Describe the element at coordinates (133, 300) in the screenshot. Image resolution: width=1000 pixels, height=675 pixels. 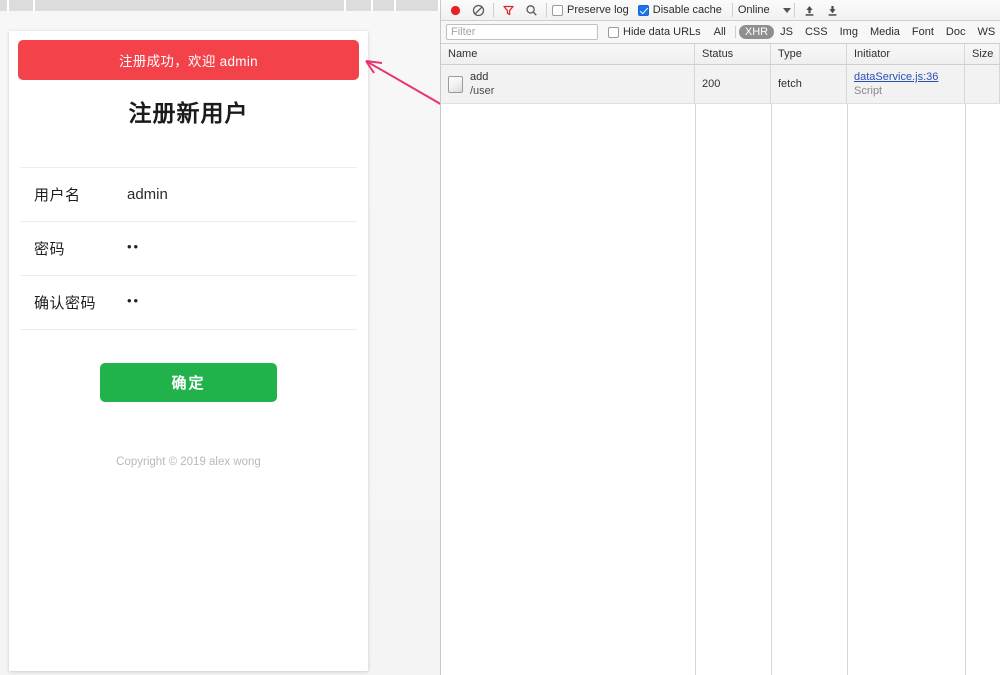
I see `input-confirm-password: ••` at that location.